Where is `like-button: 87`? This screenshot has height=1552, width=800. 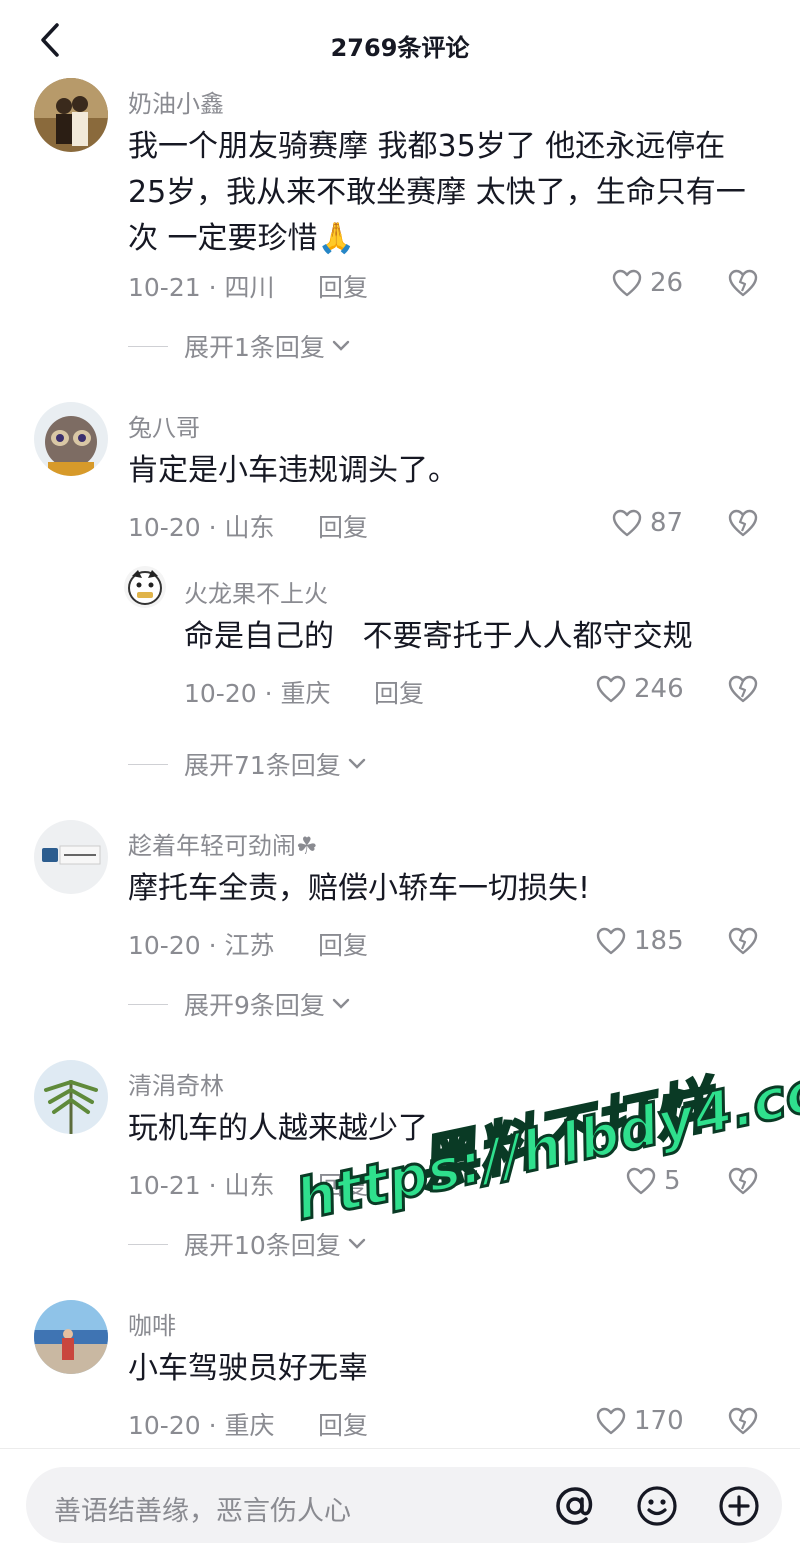 like-button: 87 is located at coordinates (647, 523).